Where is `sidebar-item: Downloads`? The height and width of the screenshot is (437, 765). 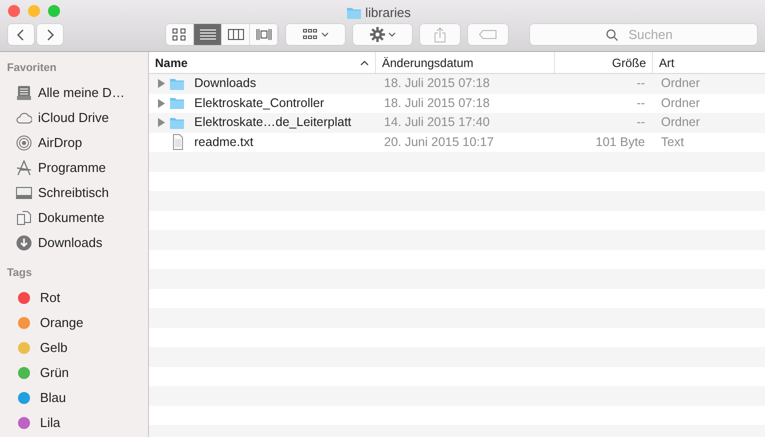 sidebar-item: Downloads is located at coordinates (74, 242).